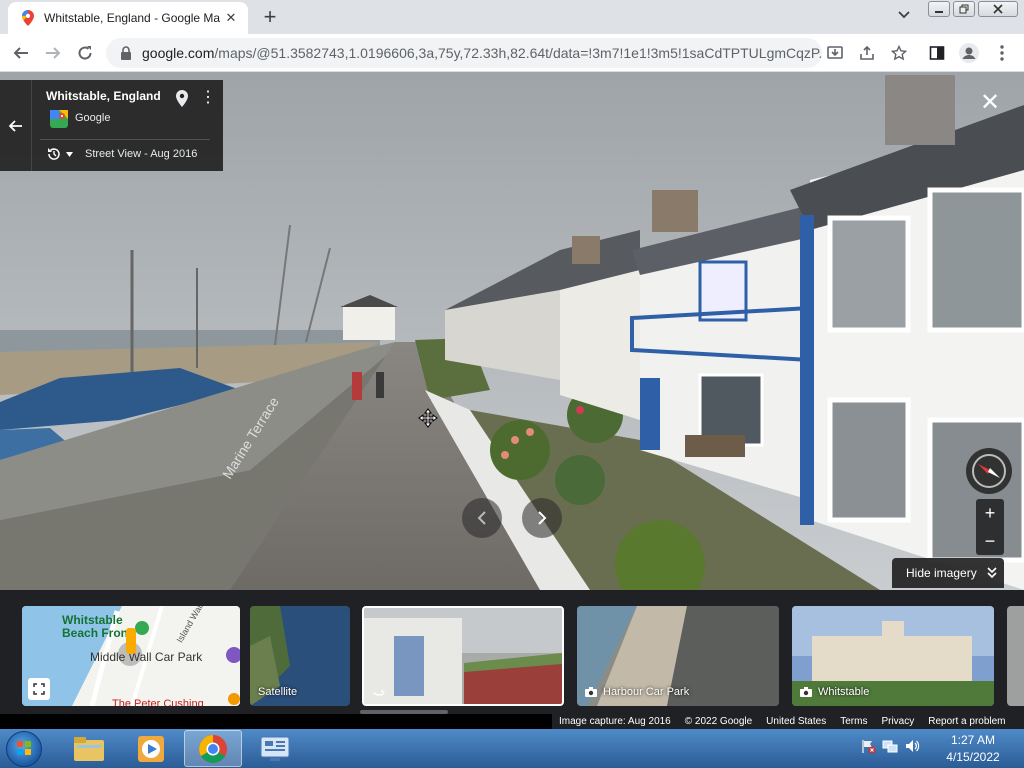  Describe the element at coordinates (867, 53) in the screenshot. I see `share-icon` at that location.